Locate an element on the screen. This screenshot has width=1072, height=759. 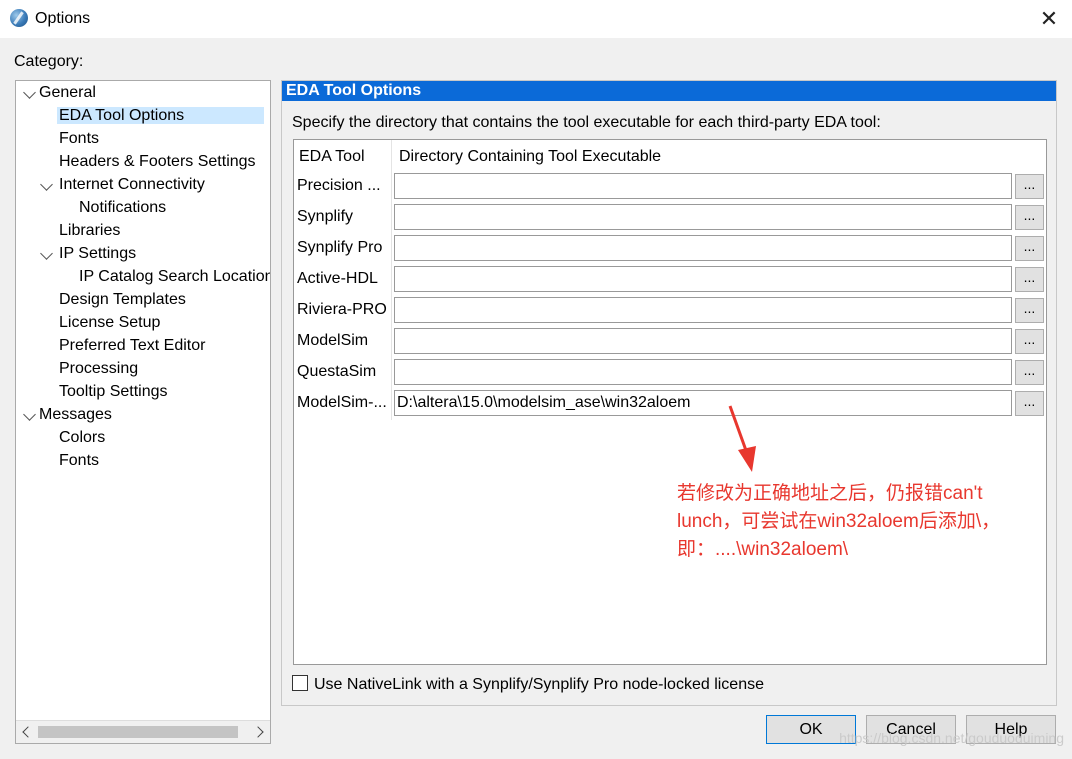
tree-item-label: Tooltip Settings is located at coordinates (113, 391).